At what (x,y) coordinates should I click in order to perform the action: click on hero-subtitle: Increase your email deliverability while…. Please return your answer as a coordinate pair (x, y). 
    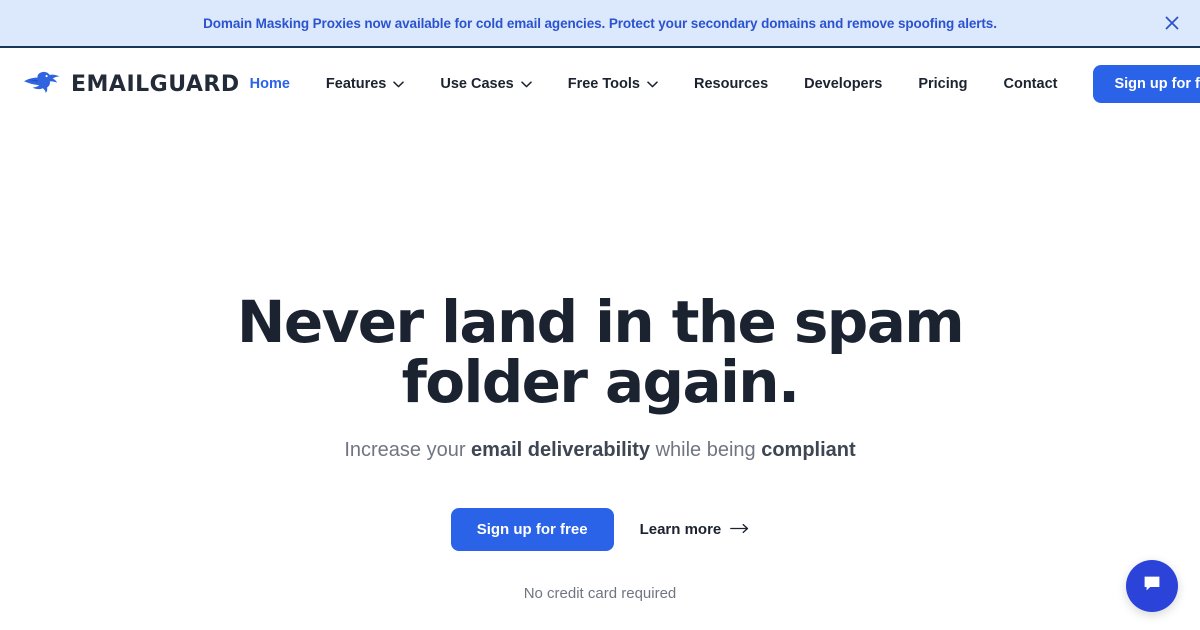
    Looking at the image, I should click on (600, 450).